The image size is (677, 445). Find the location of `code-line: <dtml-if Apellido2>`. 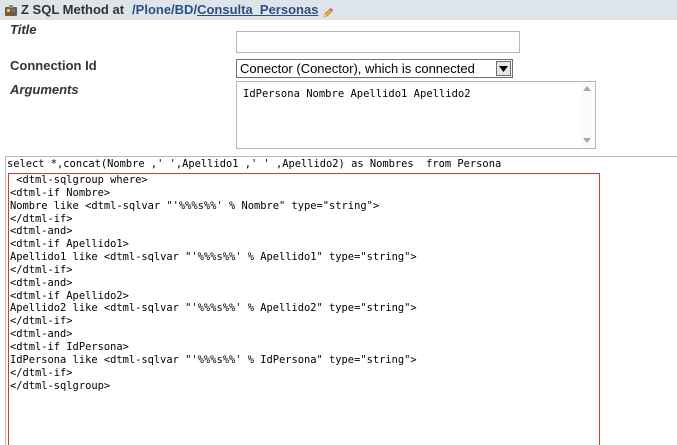

code-line: <dtml-if Apellido2> is located at coordinates (69, 295).